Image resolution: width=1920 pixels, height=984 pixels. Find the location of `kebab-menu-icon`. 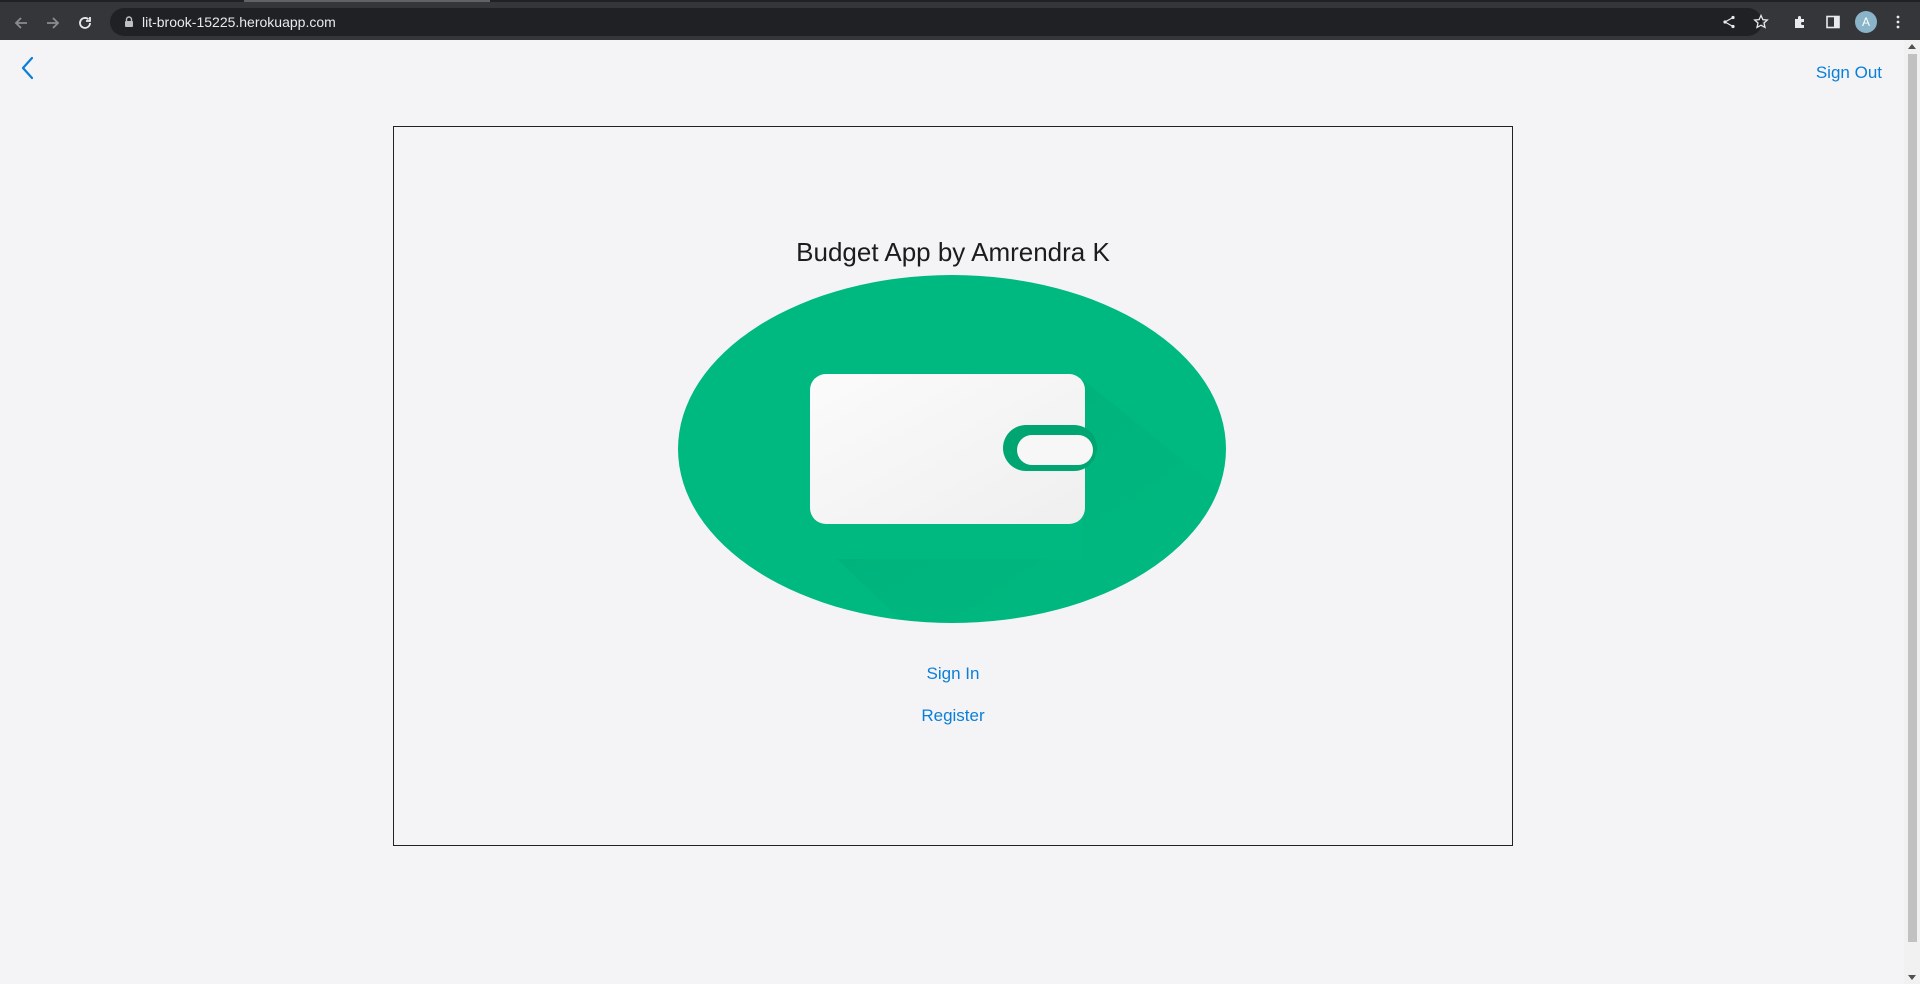

kebab-menu-icon is located at coordinates (1898, 22).